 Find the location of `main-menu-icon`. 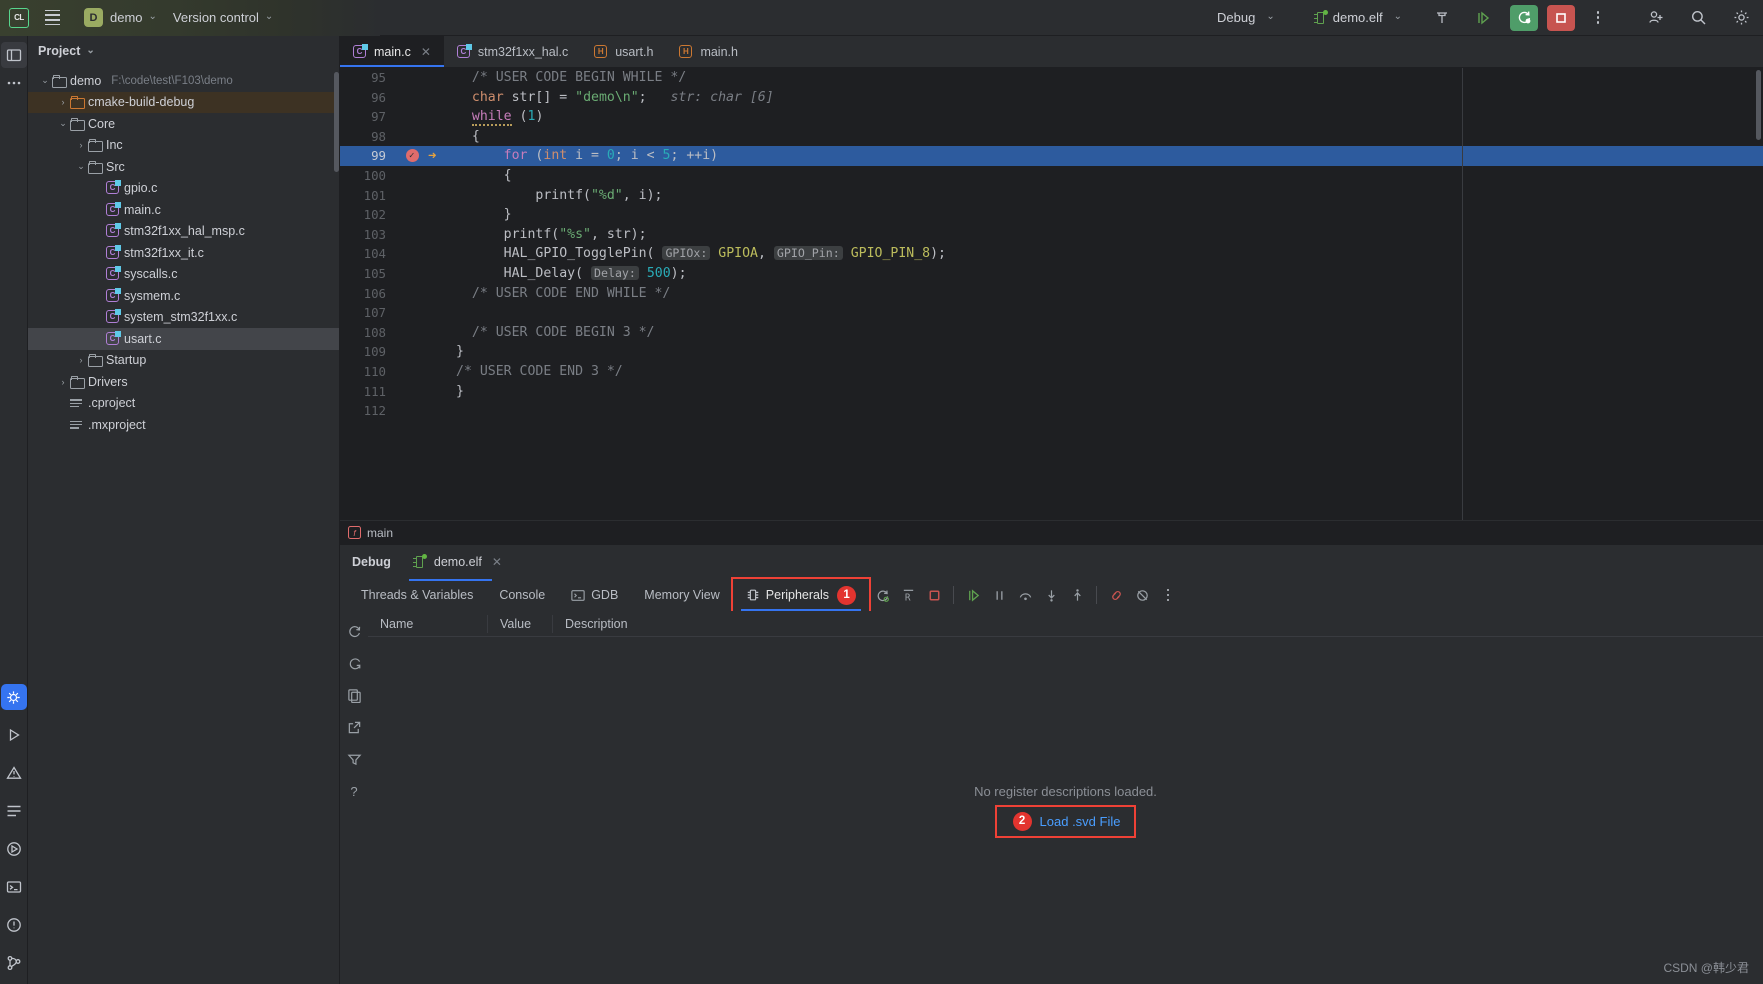

main-menu-icon is located at coordinates (52, 18).